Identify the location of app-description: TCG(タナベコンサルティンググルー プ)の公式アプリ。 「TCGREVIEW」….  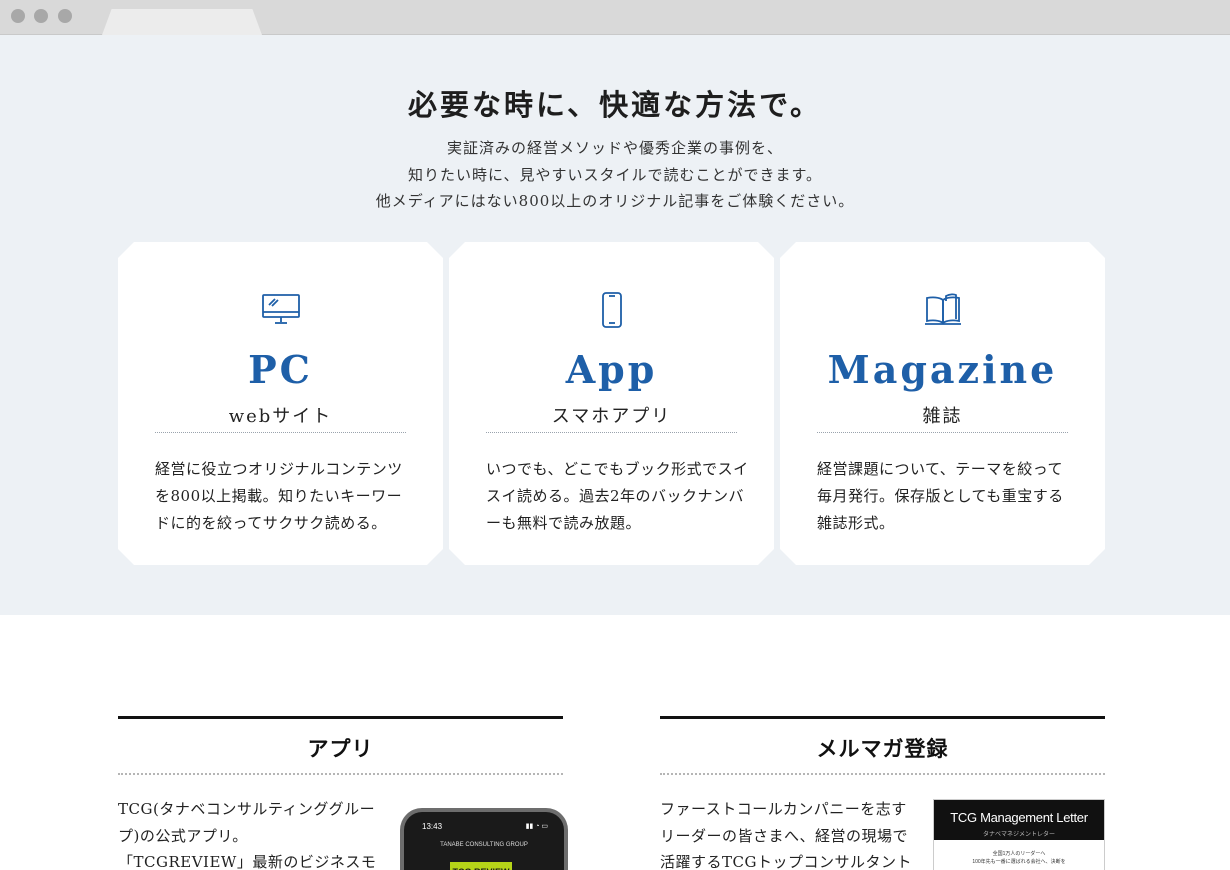
(247, 833).